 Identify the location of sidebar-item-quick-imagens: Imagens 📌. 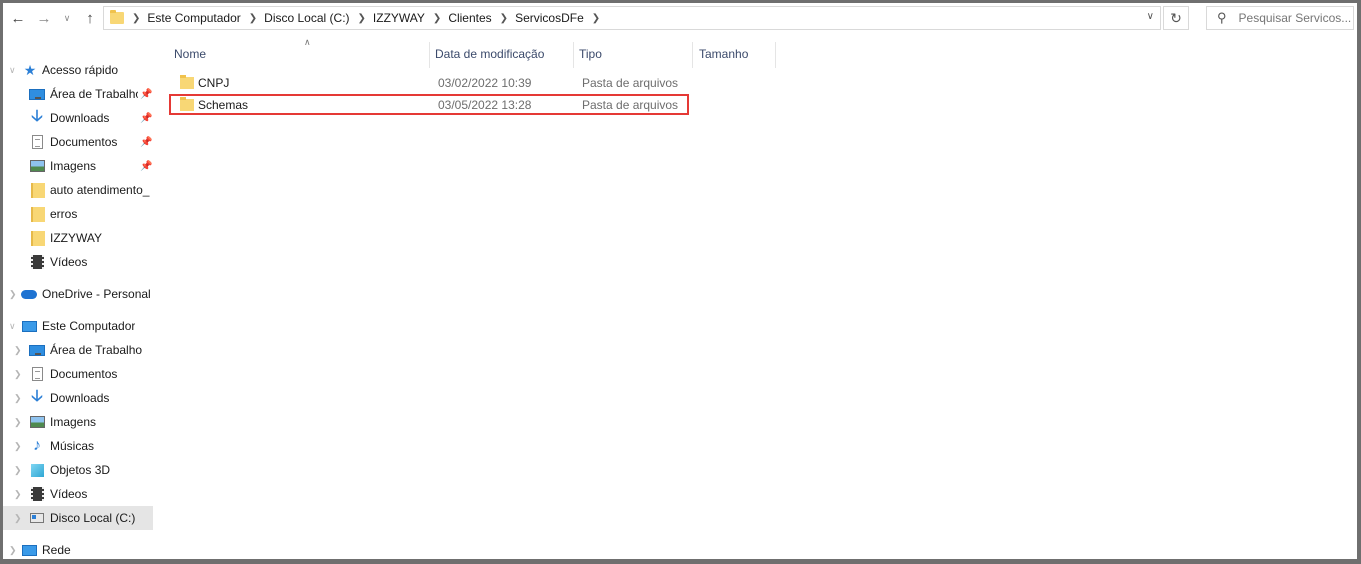
(78, 166).